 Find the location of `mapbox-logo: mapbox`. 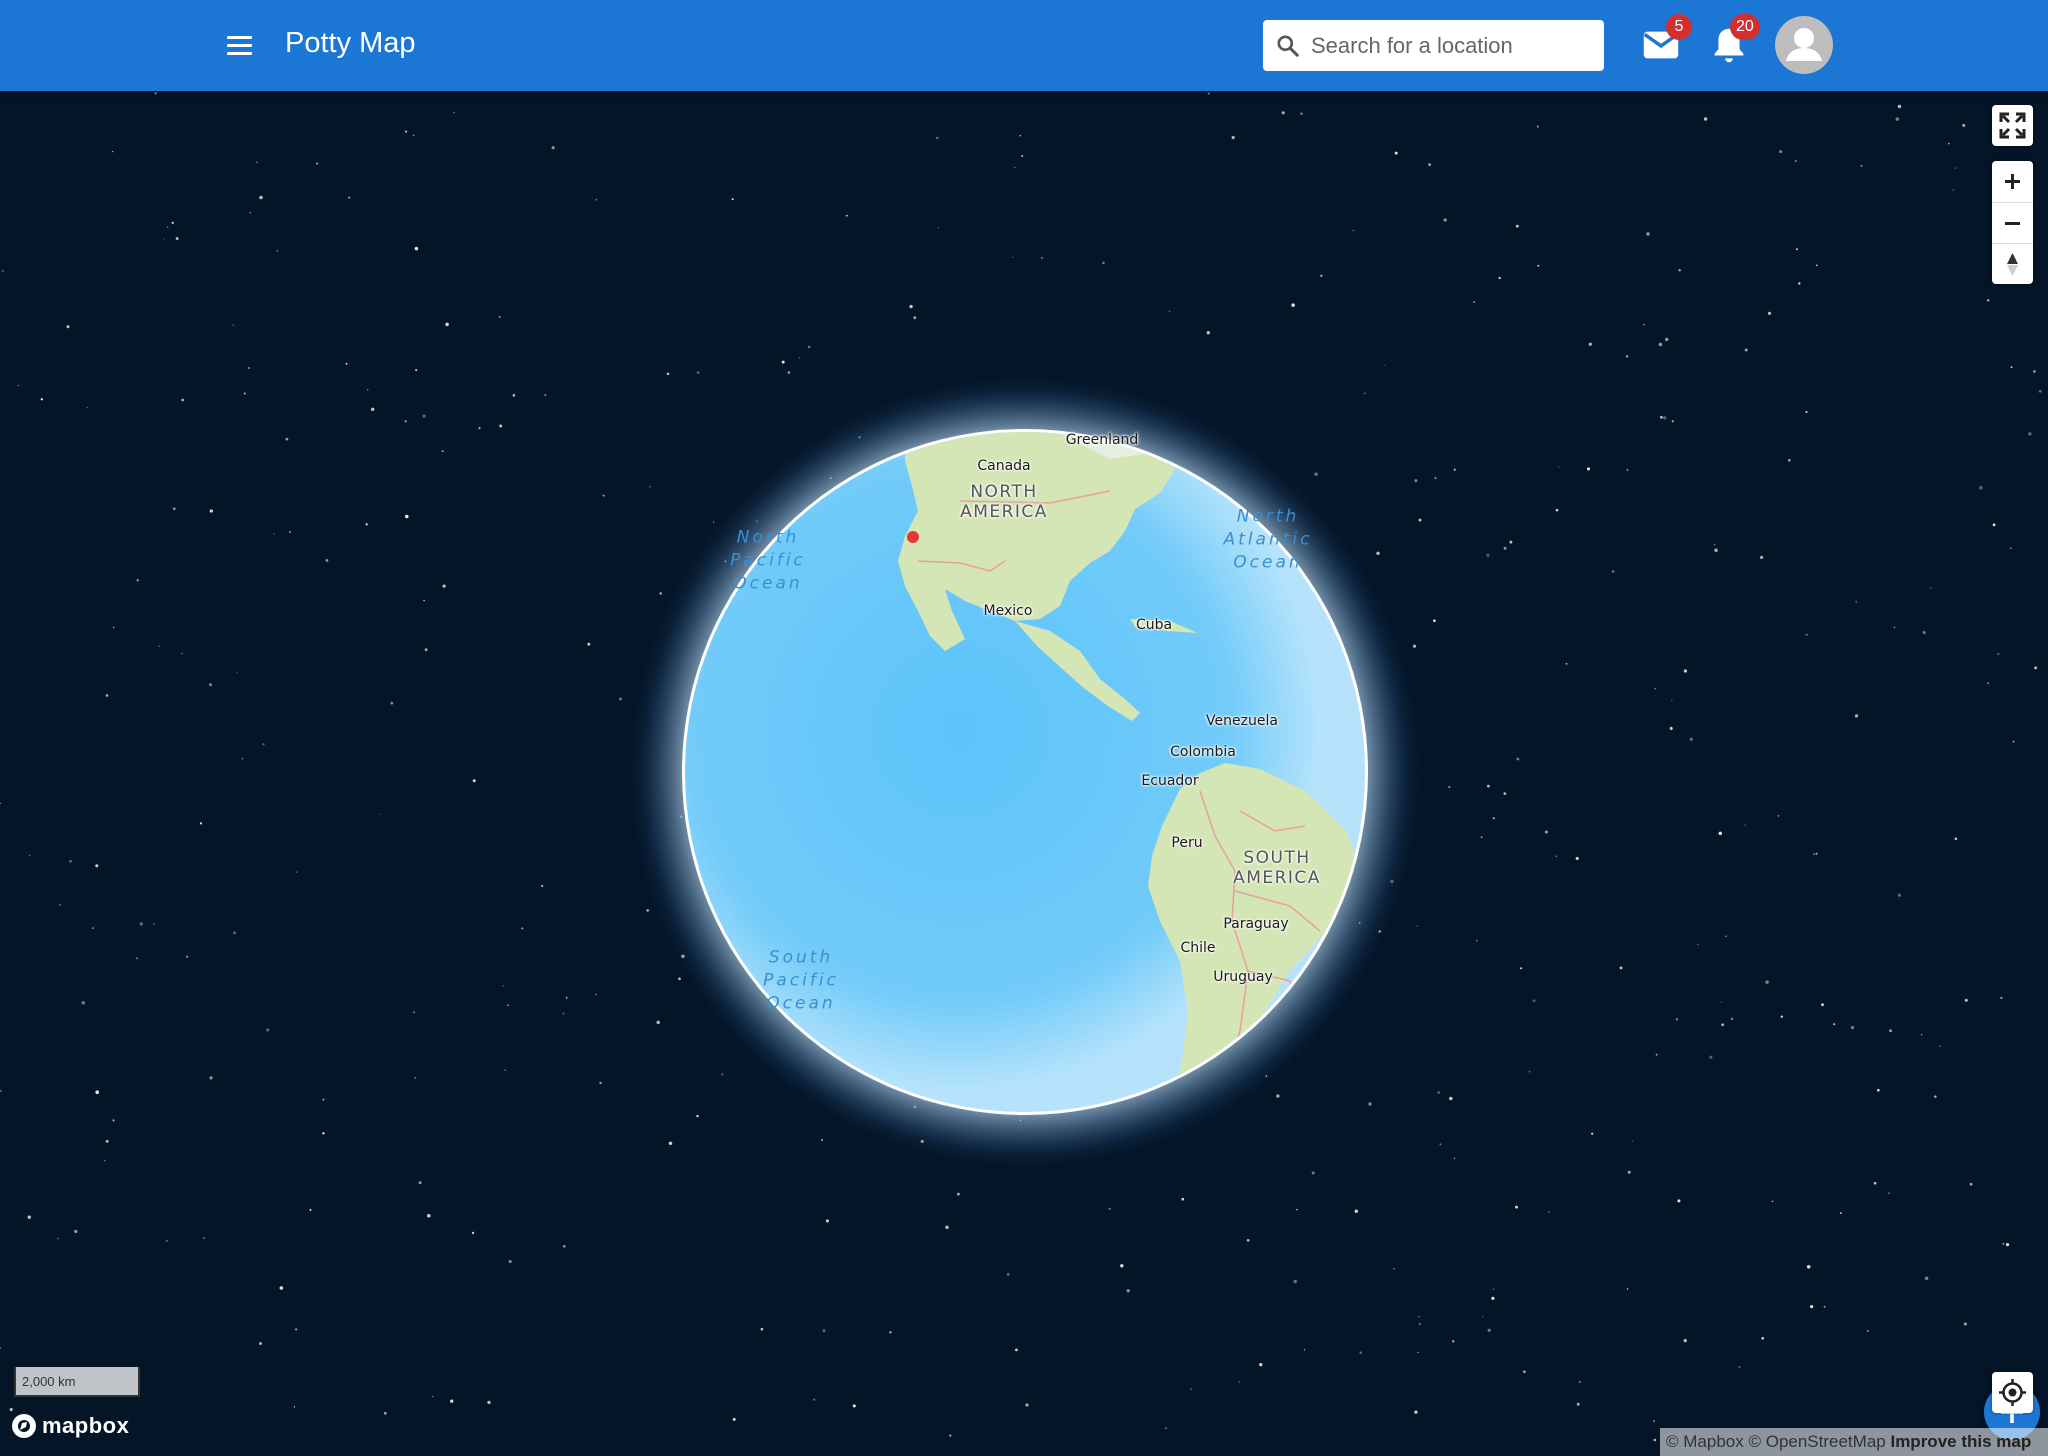

mapbox-logo: mapbox is located at coordinates (69, 1426).